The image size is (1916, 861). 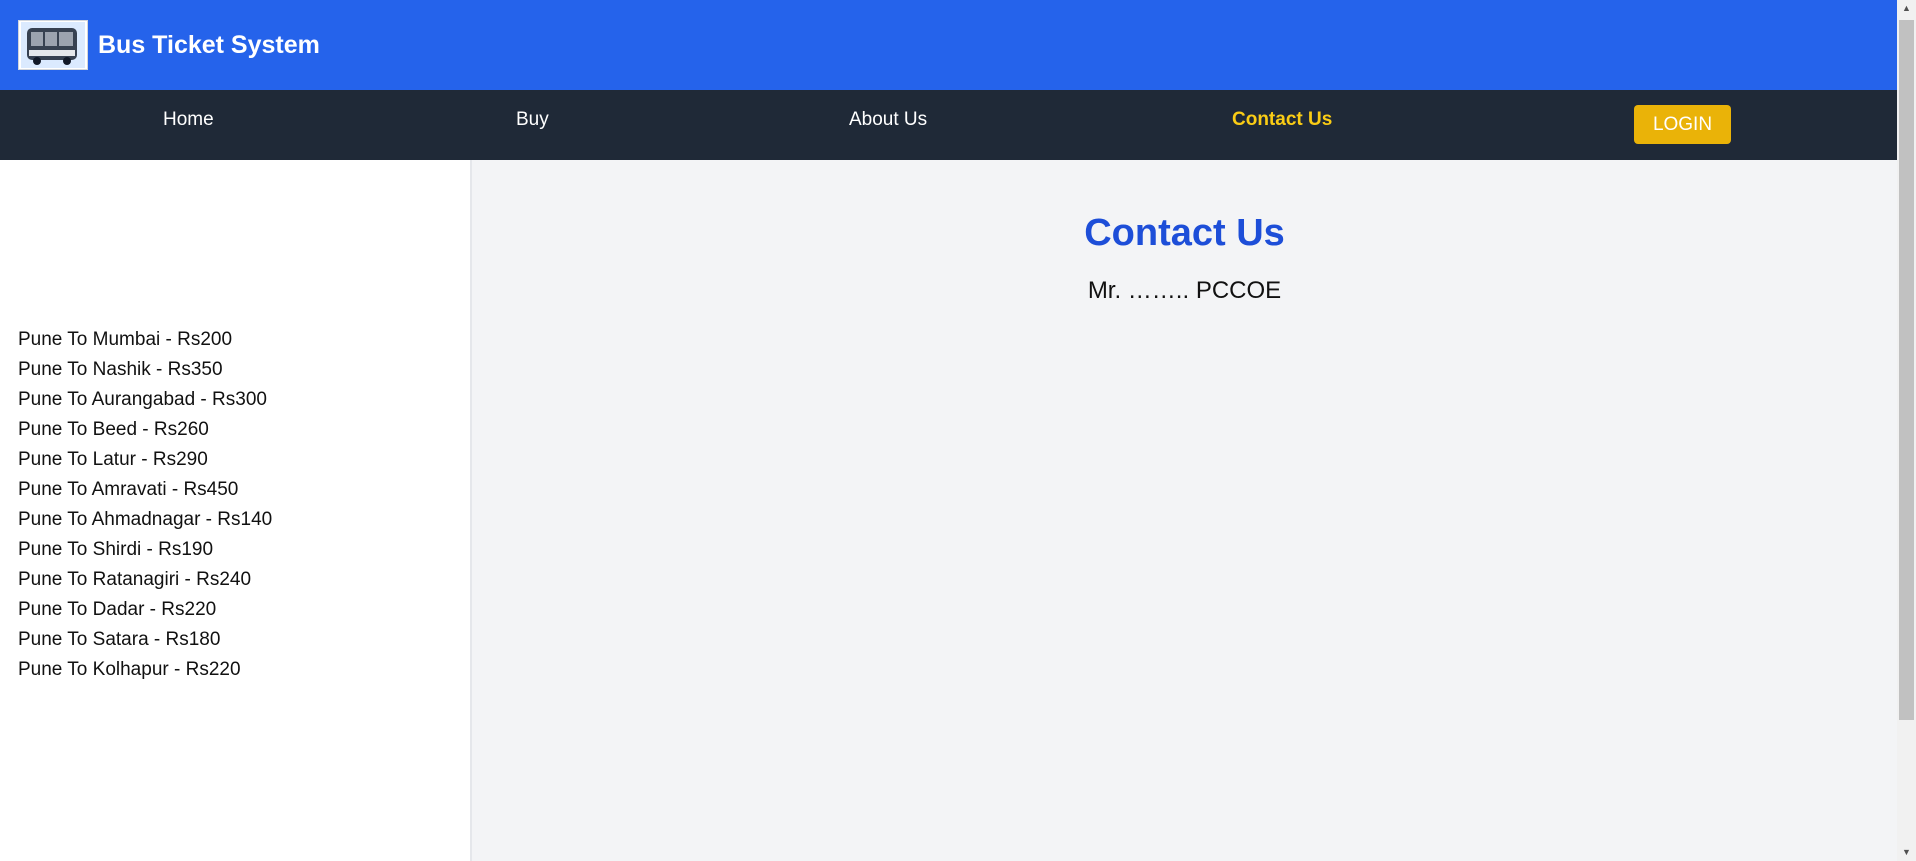 What do you see at coordinates (1282, 120) in the screenshot?
I see `nav-contact-us: Contact Us` at bounding box center [1282, 120].